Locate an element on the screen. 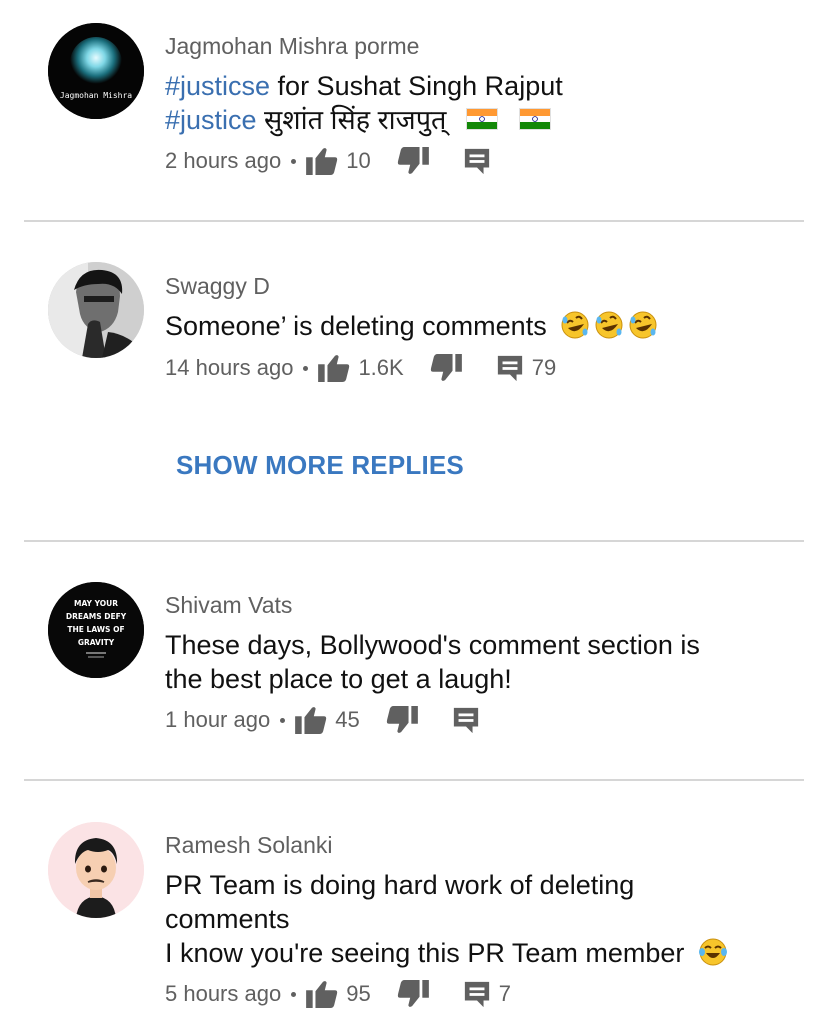 The height and width of the screenshot is (1025, 828). comment-meta: 5 hours ago 95 7 is located at coordinates (338, 994).